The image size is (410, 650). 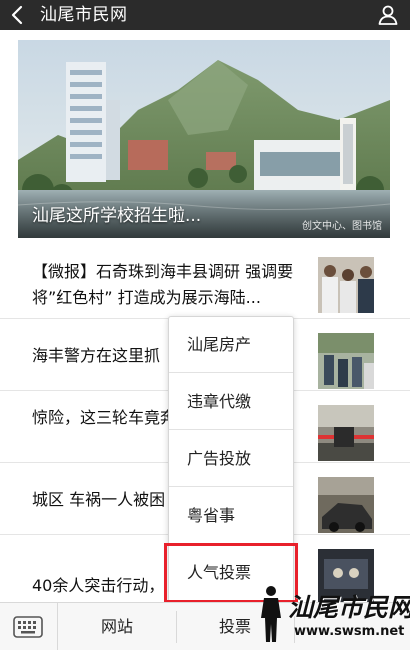 I want to click on silhouette-figure, so click(x=271, y=614).